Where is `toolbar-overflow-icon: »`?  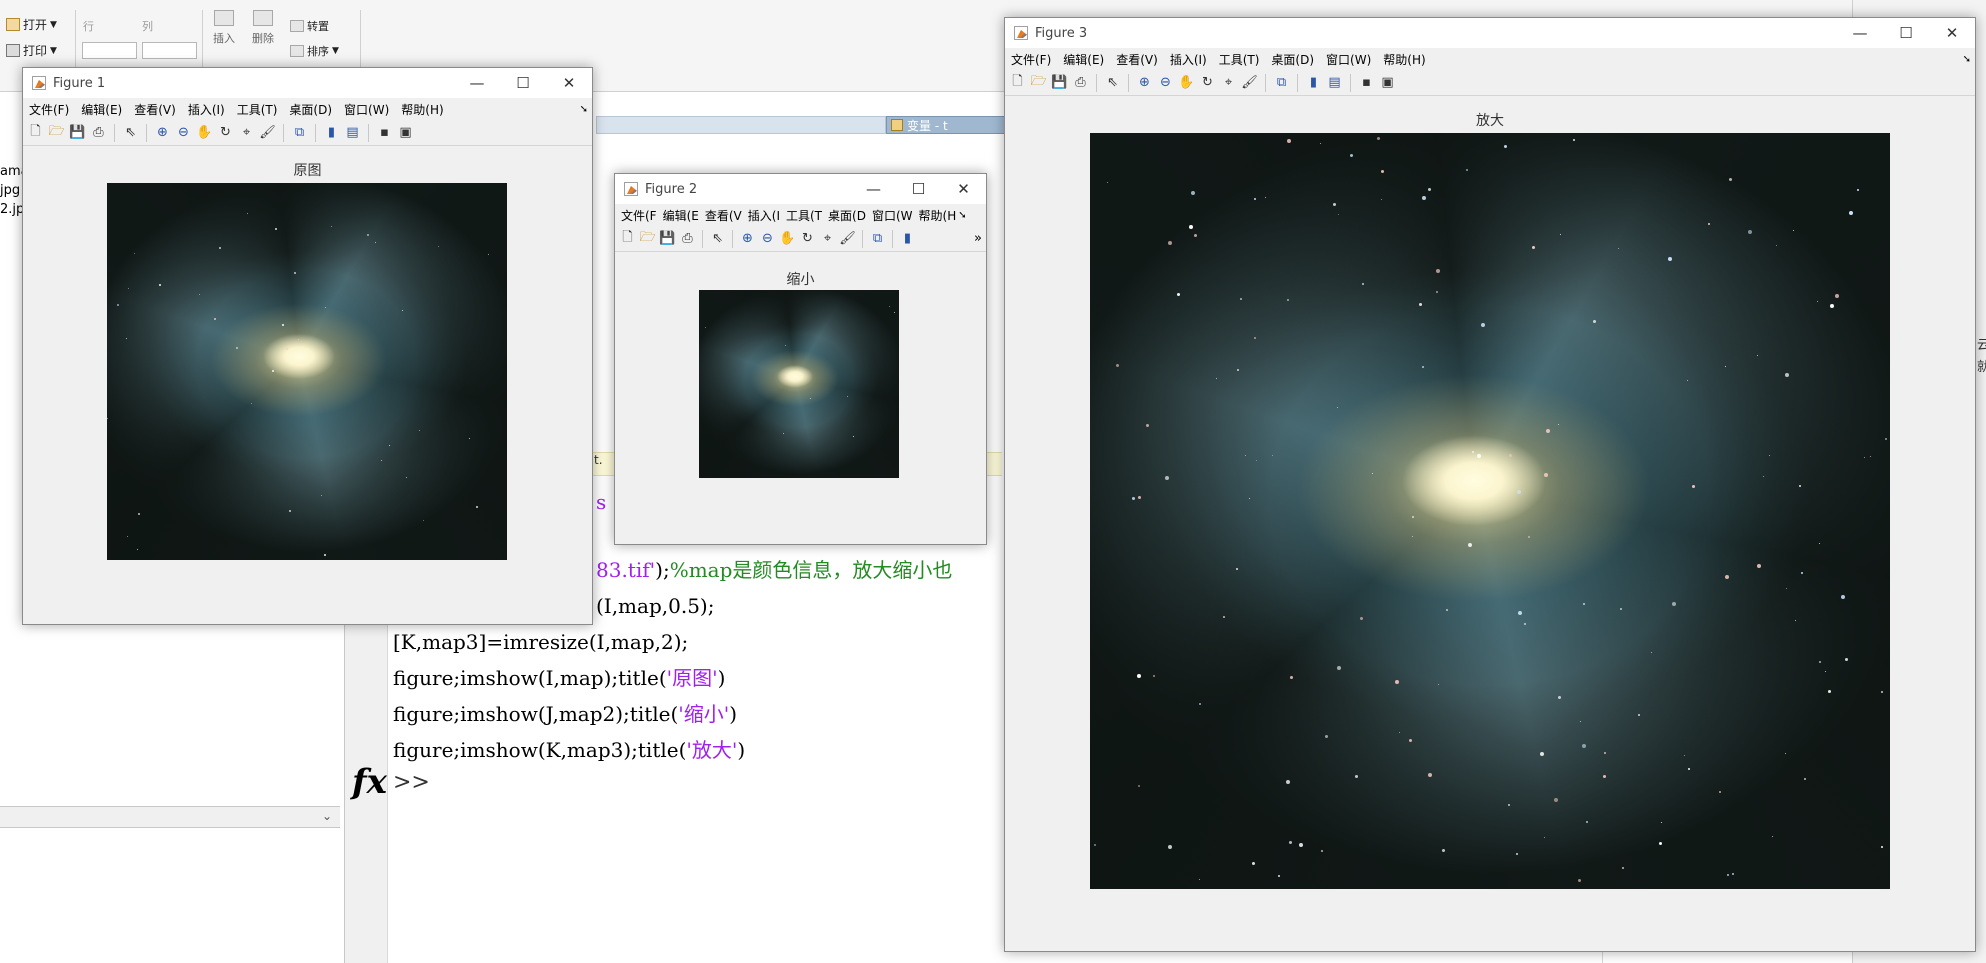 toolbar-overflow-icon: » is located at coordinates (978, 238).